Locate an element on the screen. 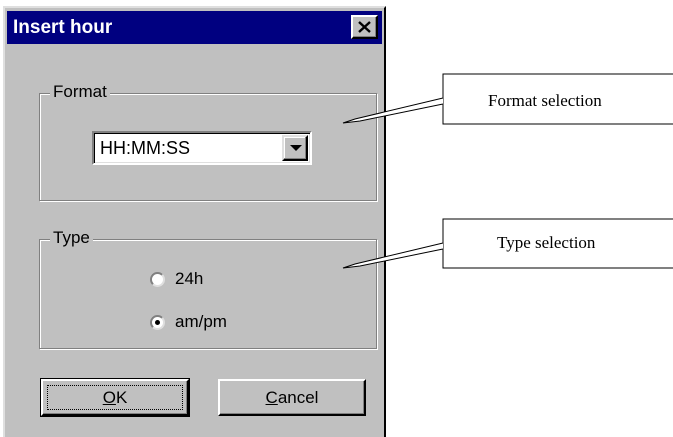  format-combobox-value: HH:MM:SS is located at coordinates (145, 148).